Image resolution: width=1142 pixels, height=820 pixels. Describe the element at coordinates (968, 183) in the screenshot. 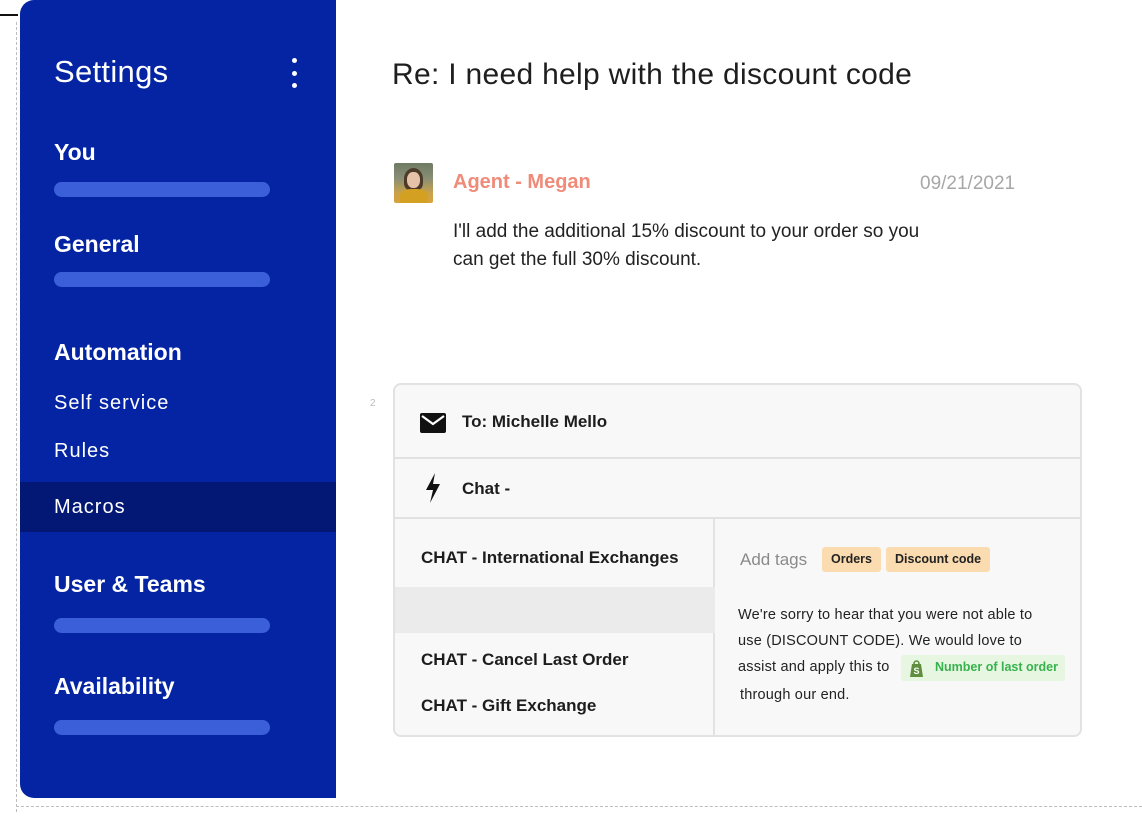

I see `message-date: 09/21/2021` at that location.